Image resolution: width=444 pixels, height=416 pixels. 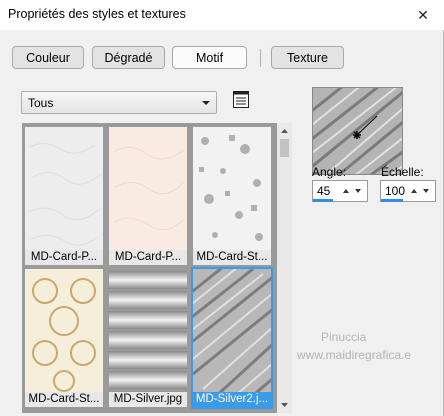 What do you see at coordinates (148, 399) in the screenshot?
I see `thumbnail-label: MD-Silver.jpg` at bounding box center [148, 399].